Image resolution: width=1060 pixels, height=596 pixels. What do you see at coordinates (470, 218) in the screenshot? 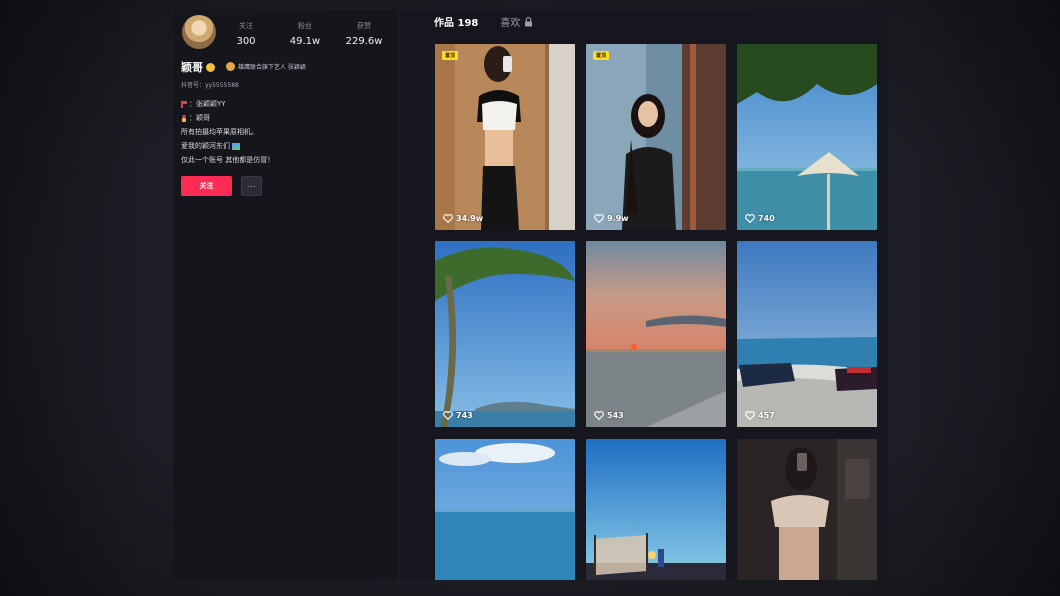
I see `like-count-text: 34.9w` at bounding box center [470, 218].